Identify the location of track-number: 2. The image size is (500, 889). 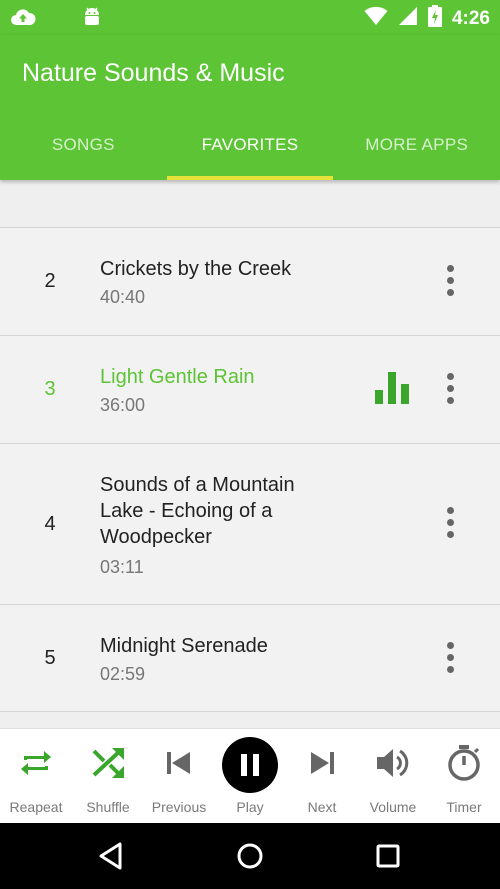
(50, 281).